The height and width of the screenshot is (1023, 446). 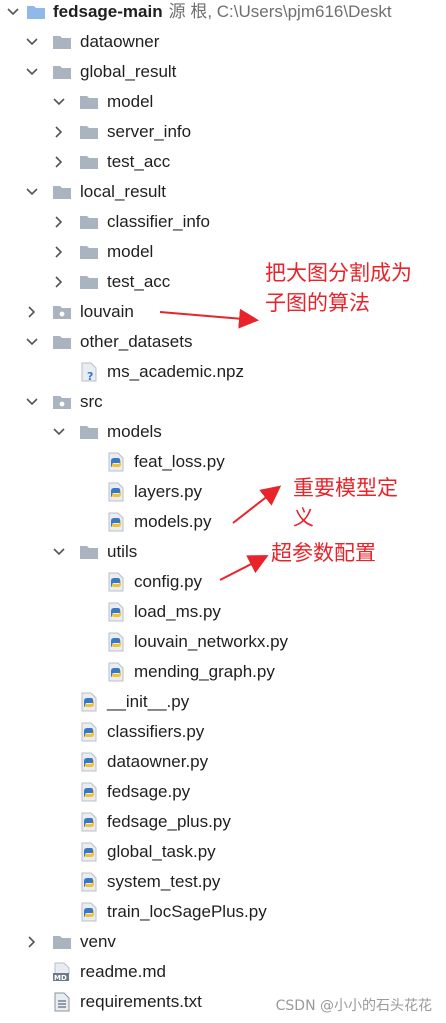 I want to click on annotation-config: 超参数配置, so click(x=323, y=553).